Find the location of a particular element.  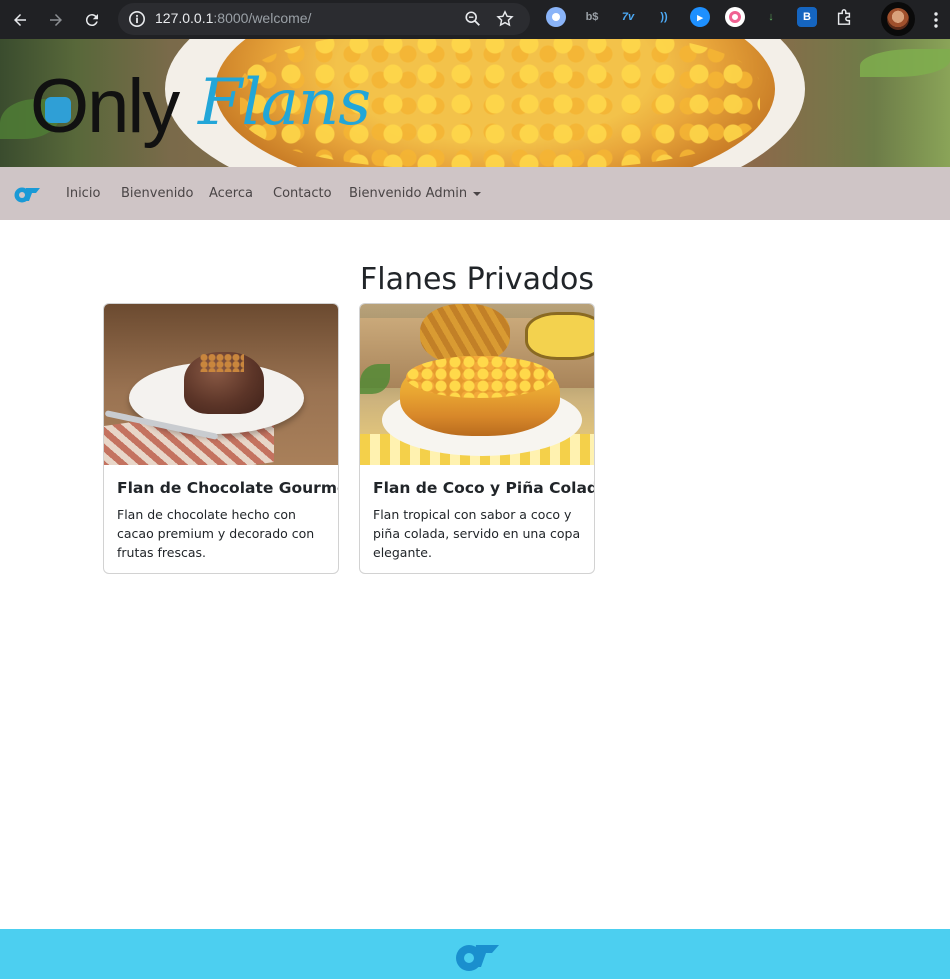

extensions-puzzle-icon is located at coordinates (844, 17).